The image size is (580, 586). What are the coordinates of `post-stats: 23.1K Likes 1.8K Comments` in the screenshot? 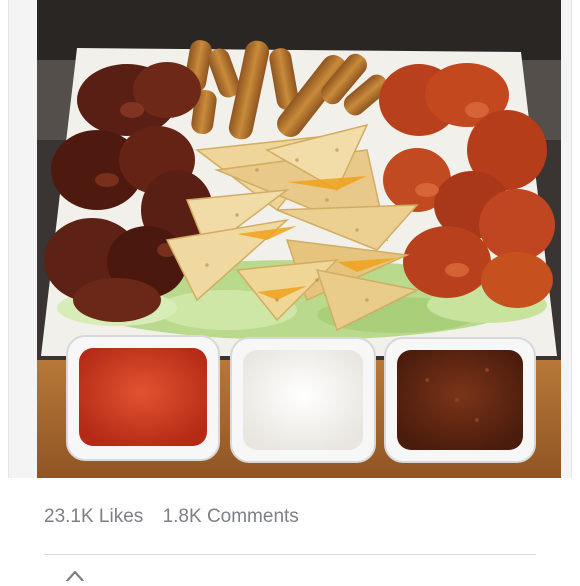 It's located at (171, 517).